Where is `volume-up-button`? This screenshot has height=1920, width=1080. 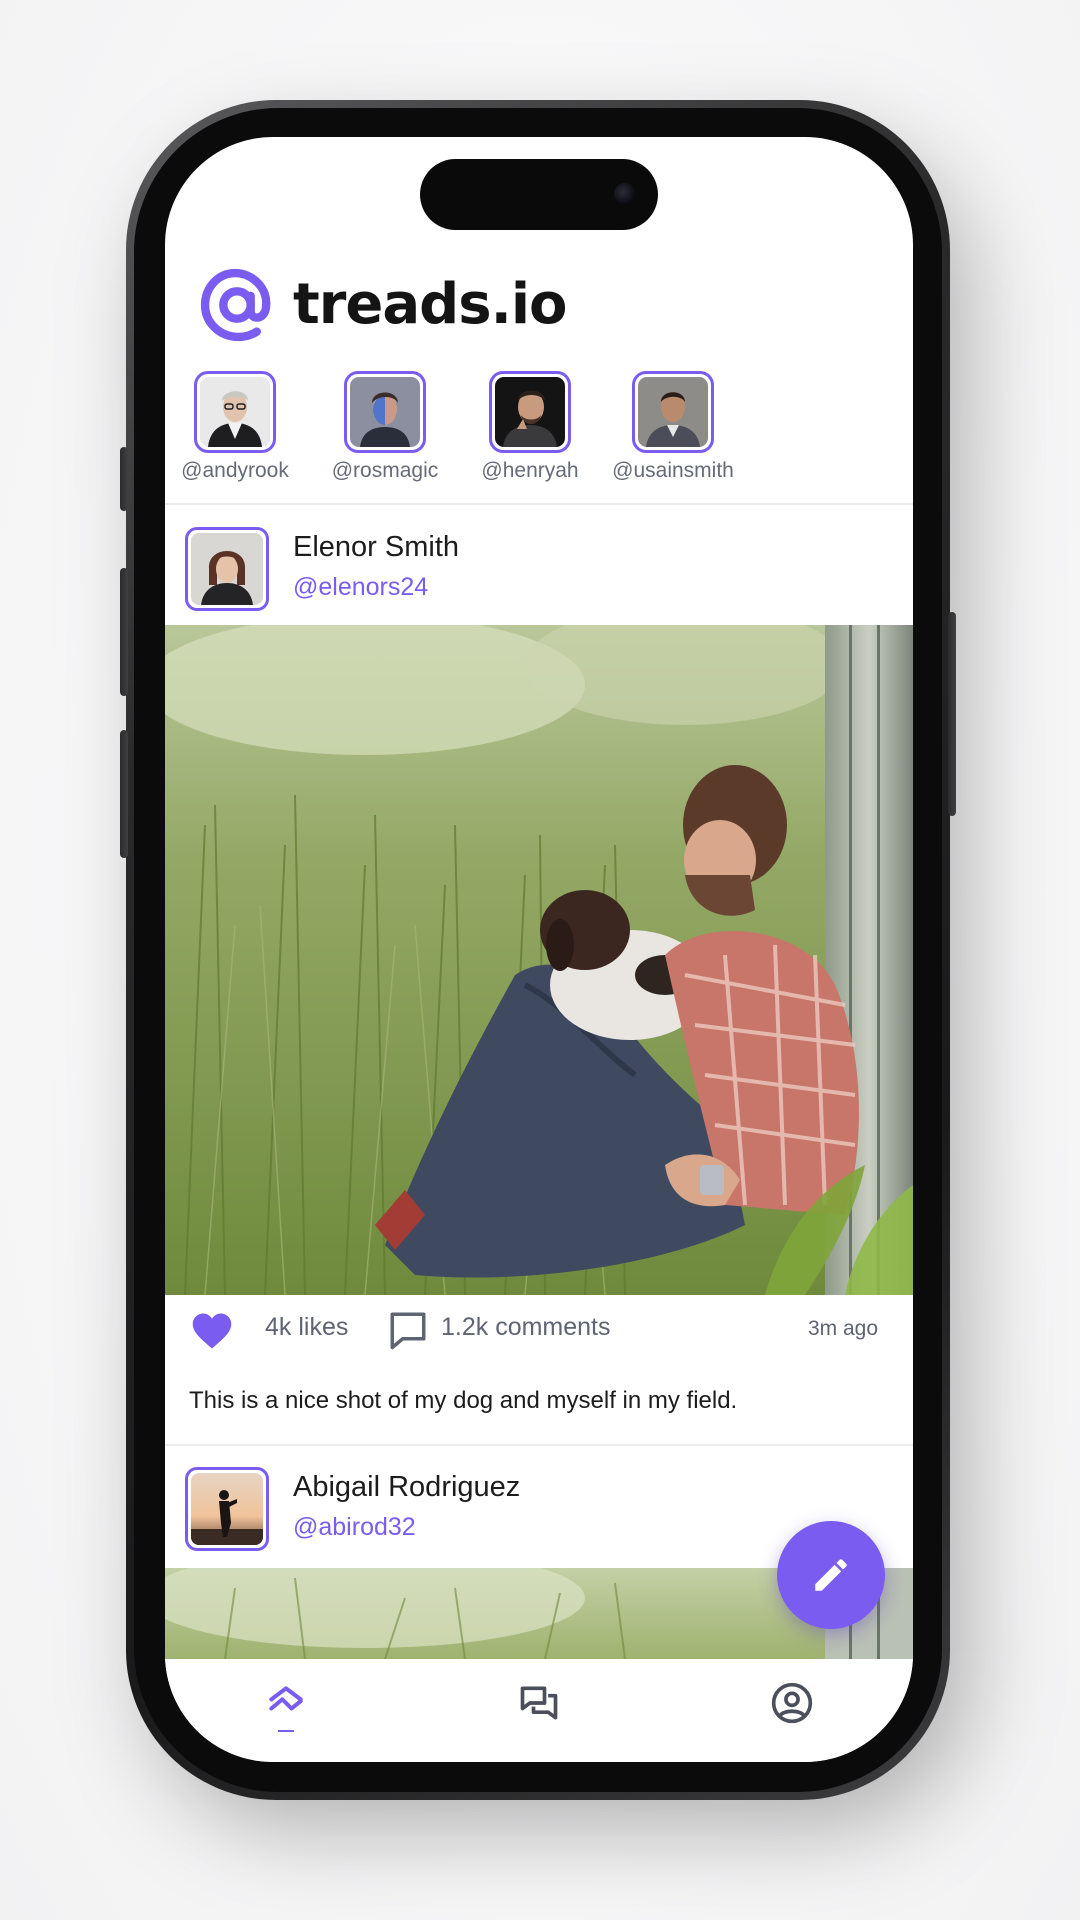
volume-up-button is located at coordinates (124, 632).